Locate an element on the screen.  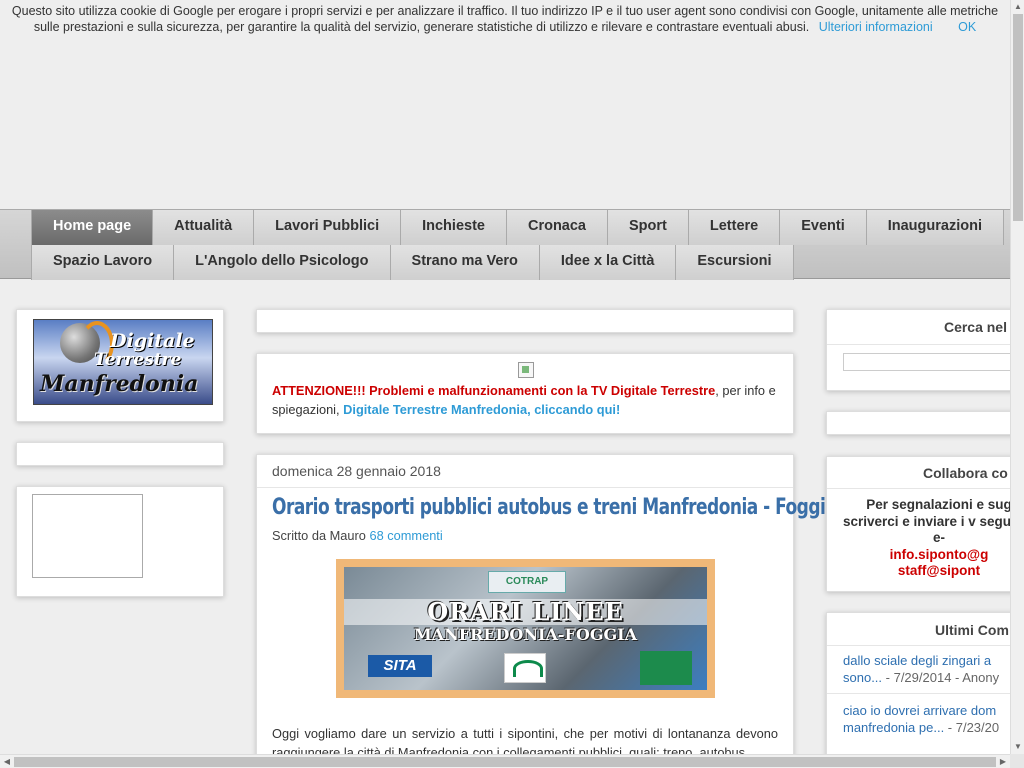
logo-text-3: Manfredonia is located at coordinates (119, 384).